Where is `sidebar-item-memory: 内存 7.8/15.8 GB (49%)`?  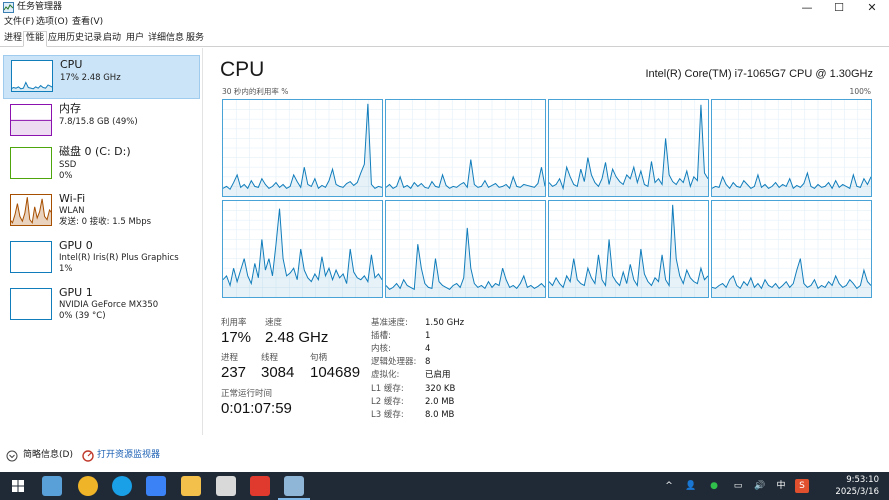
sidebar-item-memory: 内存 7.8/15.8 GB (49%) is located at coordinates (101, 122).